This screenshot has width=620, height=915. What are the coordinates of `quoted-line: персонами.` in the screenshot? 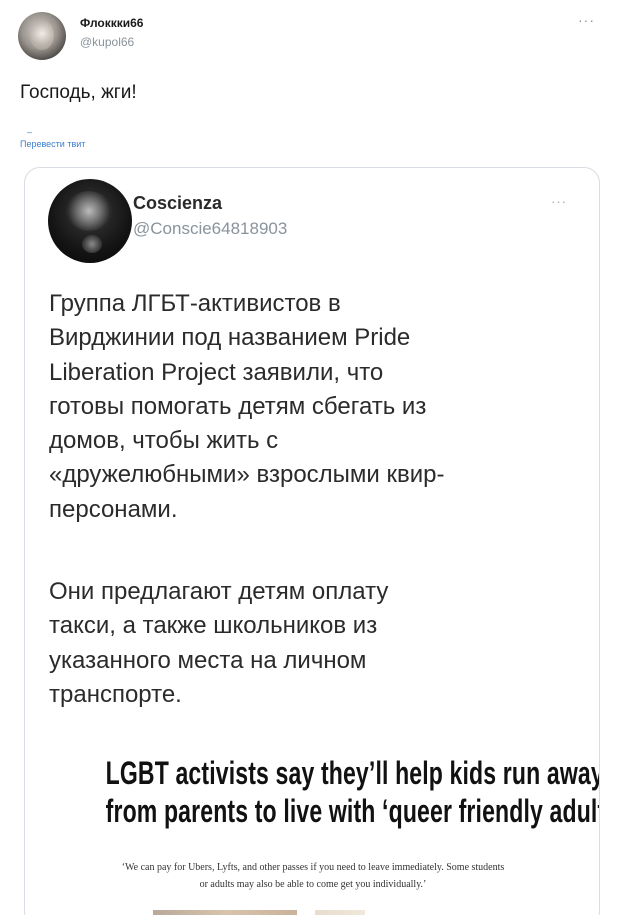 It's located at (113, 509).